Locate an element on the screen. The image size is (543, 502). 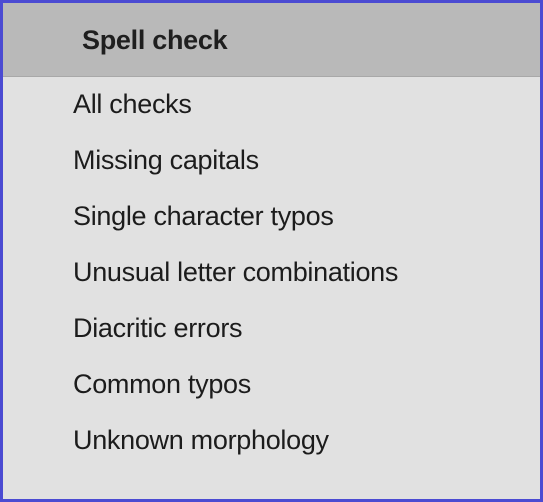
menu-item-all-checks: All checks is located at coordinates (271, 105).